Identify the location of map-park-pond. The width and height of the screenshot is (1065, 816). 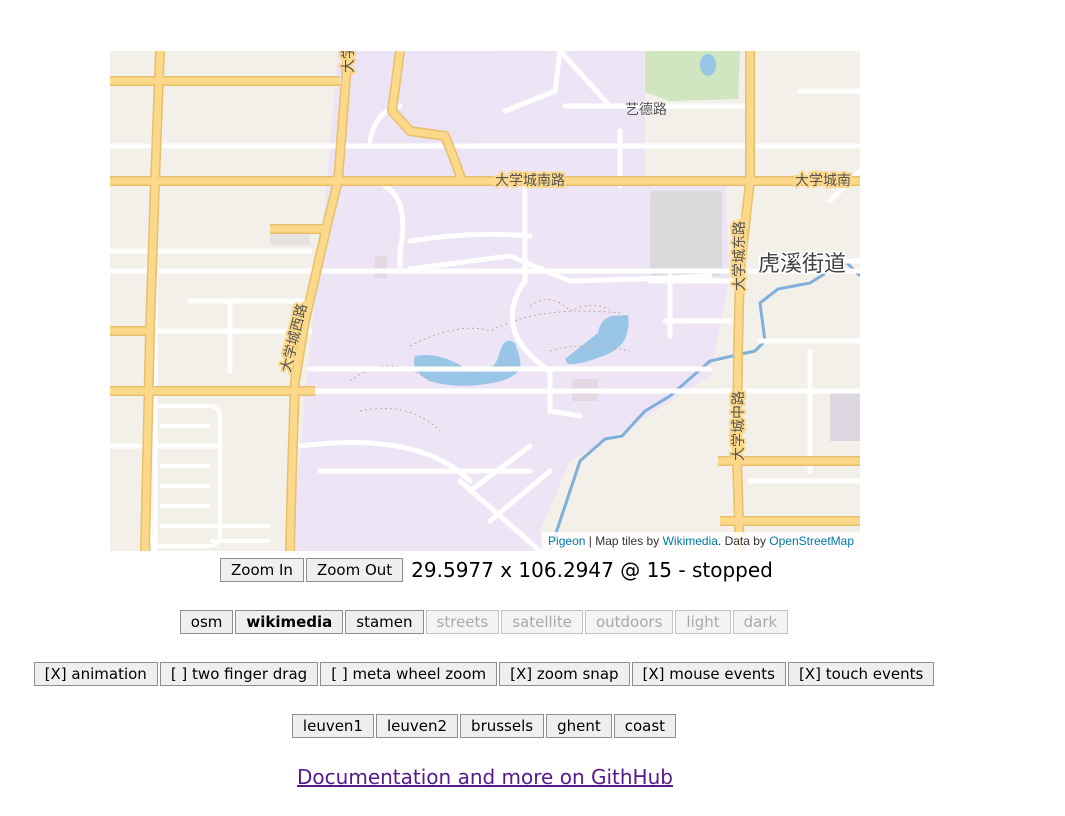
(708, 65).